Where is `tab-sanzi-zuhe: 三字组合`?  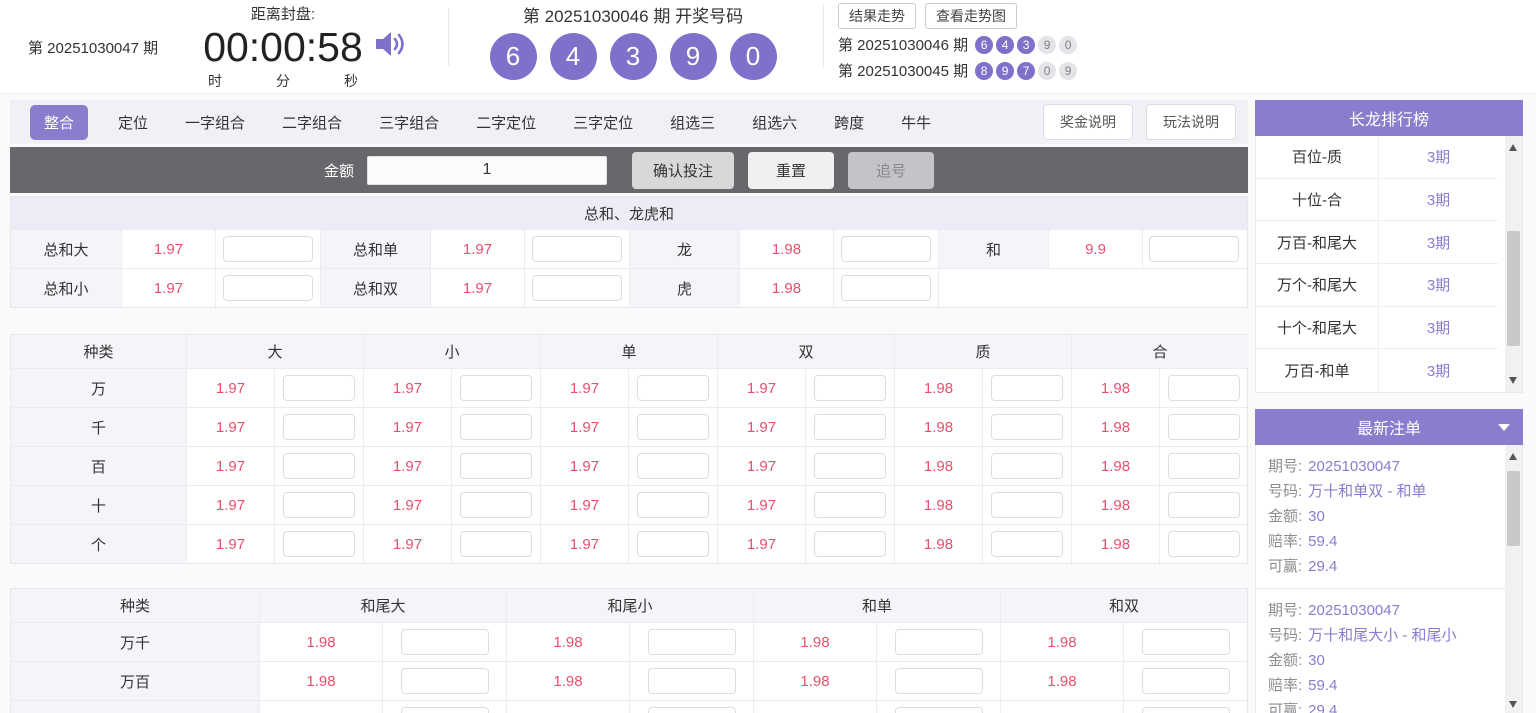 tab-sanzi-zuhe: 三字组合 is located at coordinates (409, 122).